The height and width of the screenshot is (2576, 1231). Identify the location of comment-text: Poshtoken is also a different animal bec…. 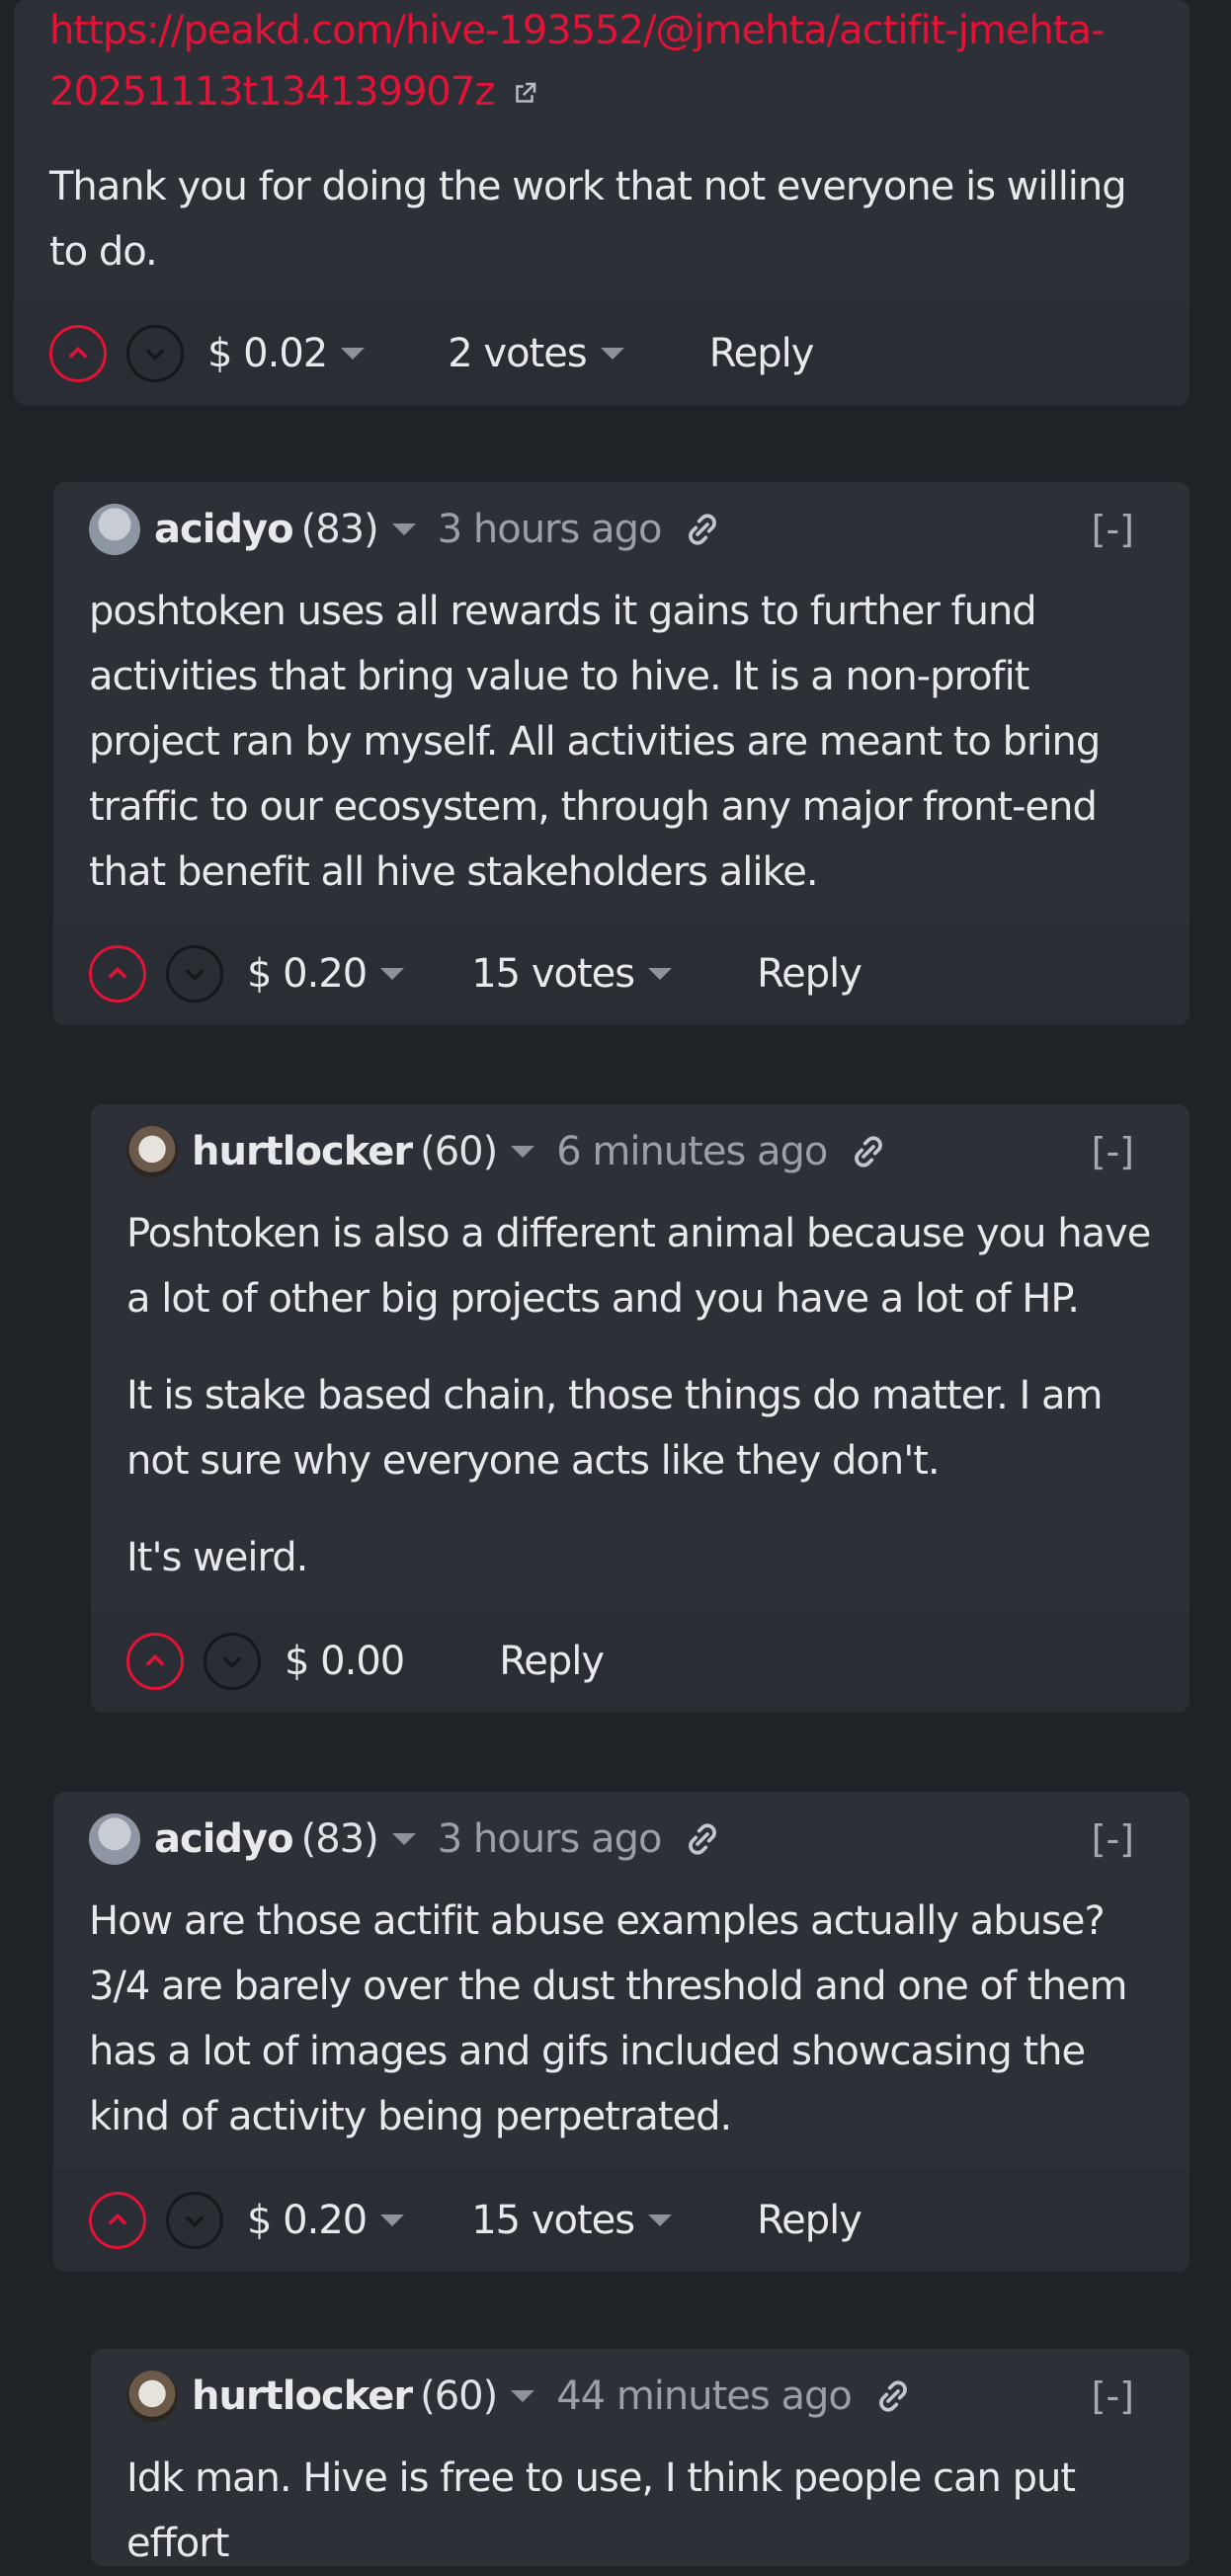
(638, 1266).